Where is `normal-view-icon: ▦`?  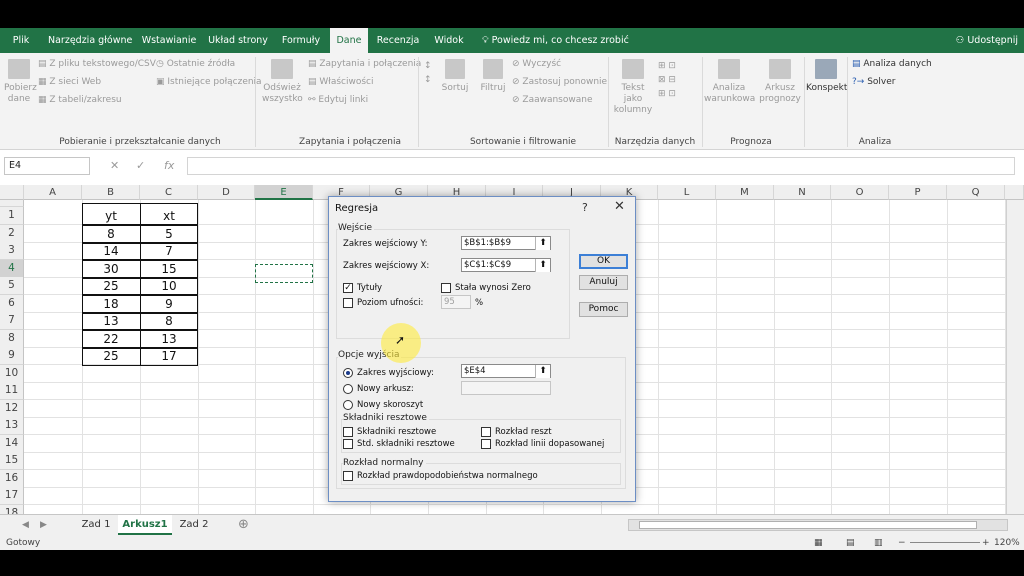
normal-view-icon: ▦ is located at coordinates (818, 543).